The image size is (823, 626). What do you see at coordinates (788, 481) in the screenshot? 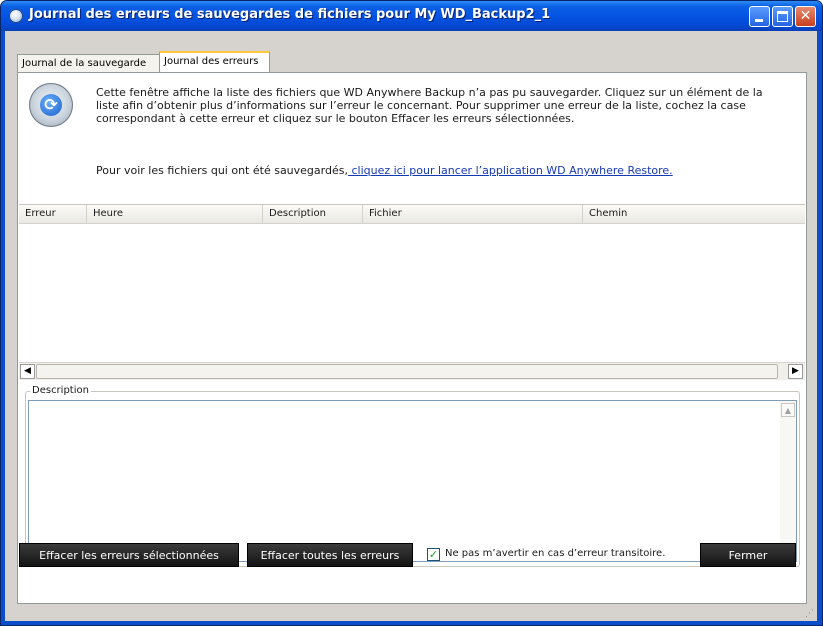
I see `vertical-scrollbar: ▲ ▼` at bounding box center [788, 481].